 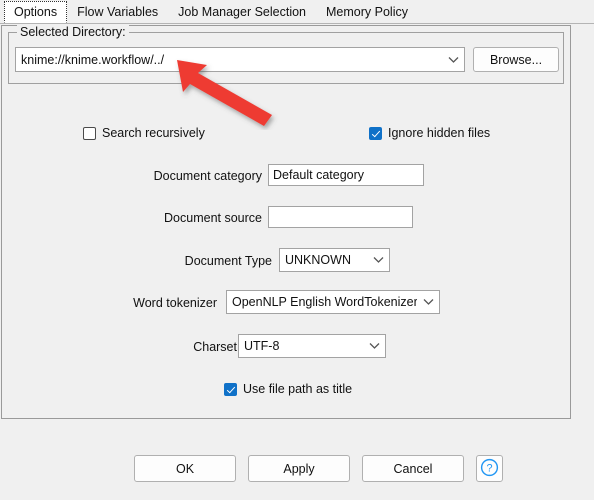 I want to click on checkbox-box-unchecked-icon, so click(x=89, y=133).